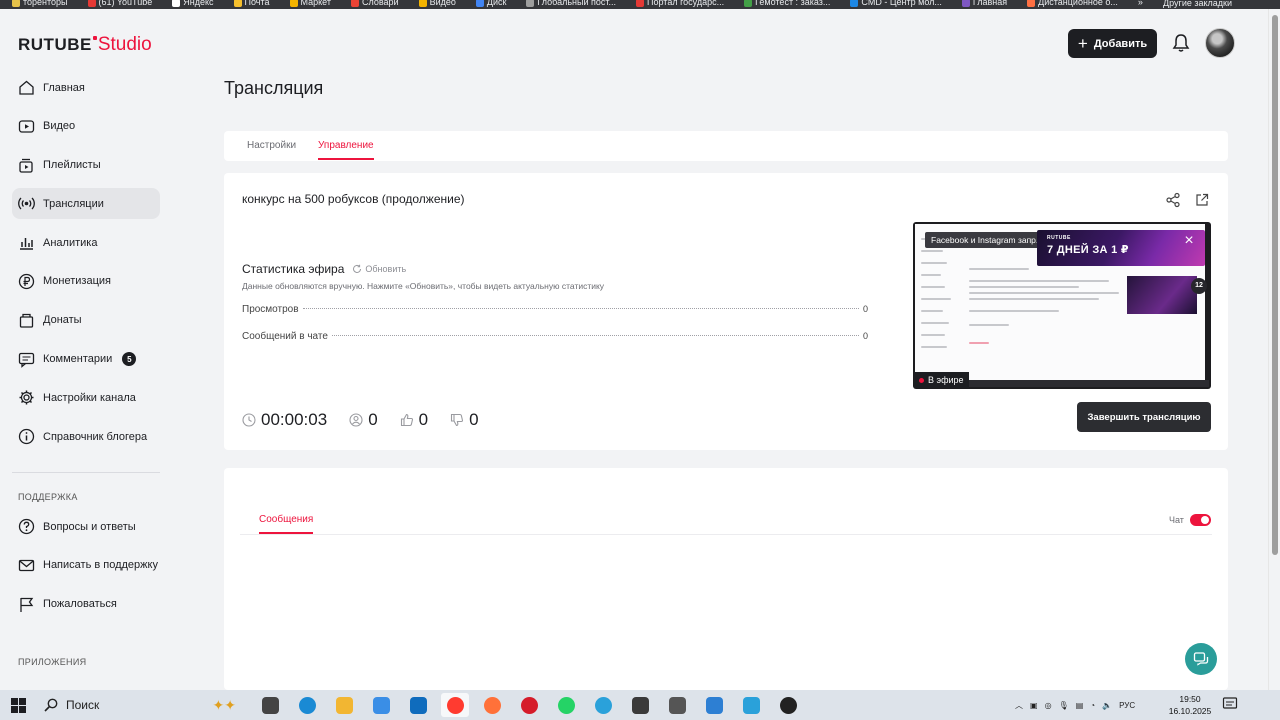 This screenshot has height=720, width=1280. I want to click on mail-icon, so click(26, 565).